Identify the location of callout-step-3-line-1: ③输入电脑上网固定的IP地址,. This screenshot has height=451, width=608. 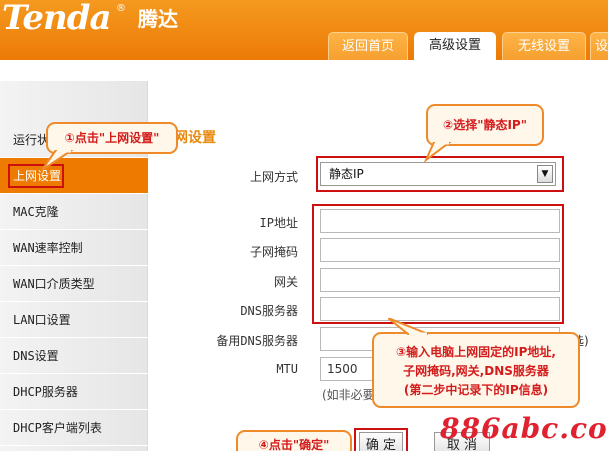
(476, 352).